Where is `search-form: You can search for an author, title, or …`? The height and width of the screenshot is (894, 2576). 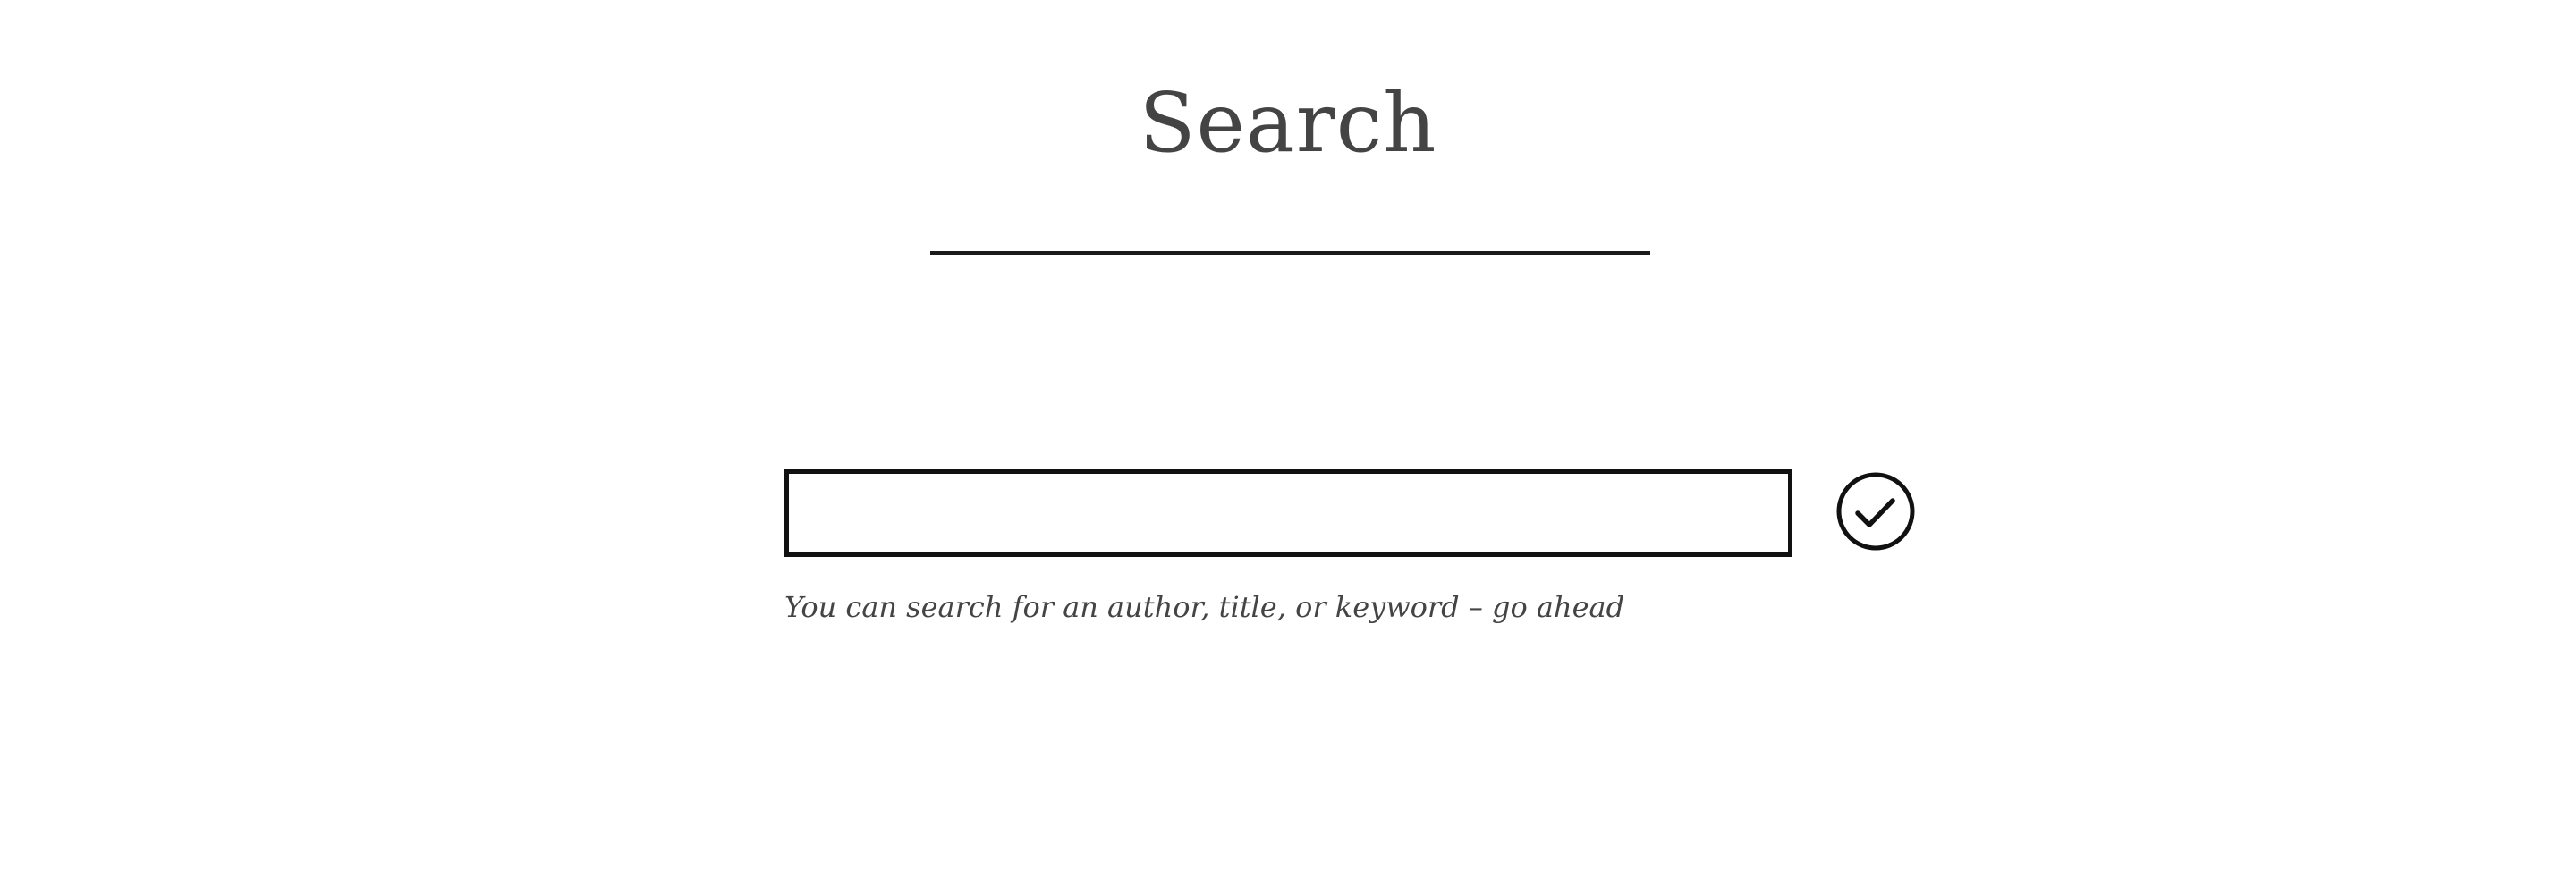 search-form: You can search for an author, title, or … is located at coordinates (1350, 558).